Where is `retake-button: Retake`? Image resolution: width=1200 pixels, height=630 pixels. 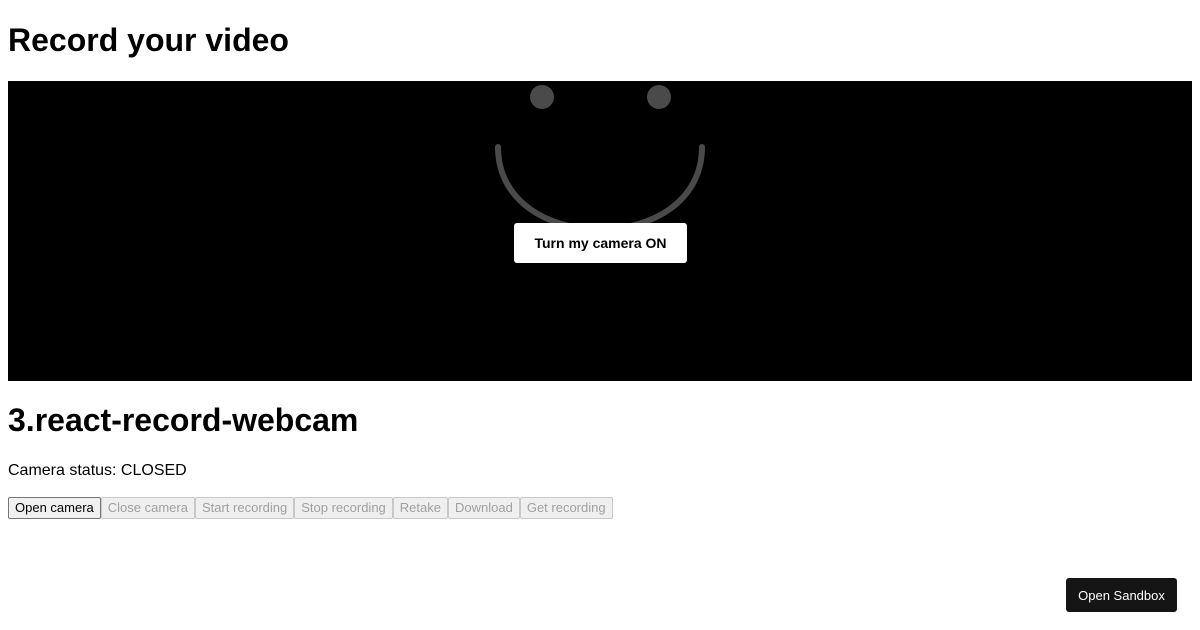
retake-button: Retake is located at coordinates (420, 508).